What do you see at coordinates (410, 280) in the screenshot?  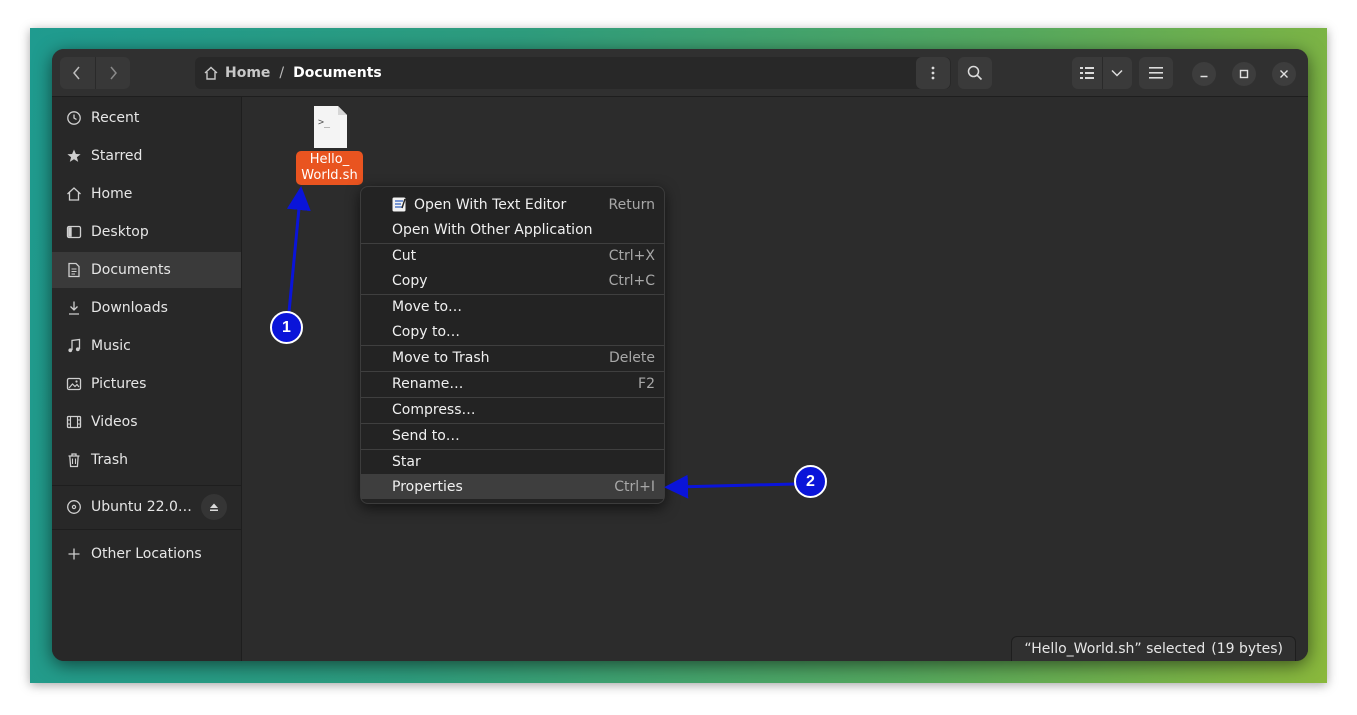 I see `menu-item-label: Copy` at bounding box center [410, 280].